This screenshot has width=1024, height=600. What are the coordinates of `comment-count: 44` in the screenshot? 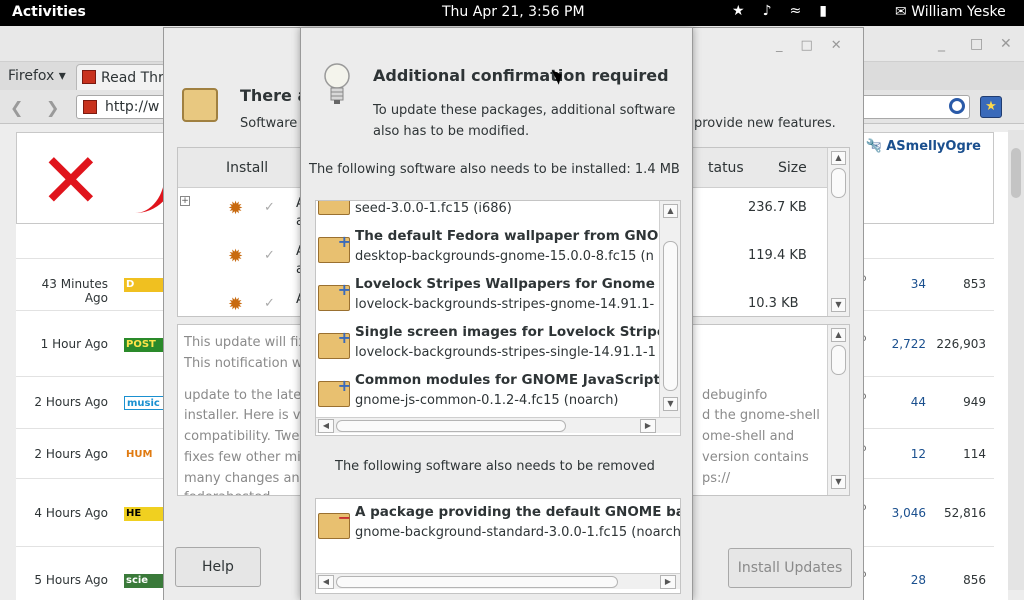 It's located at (902, 402).